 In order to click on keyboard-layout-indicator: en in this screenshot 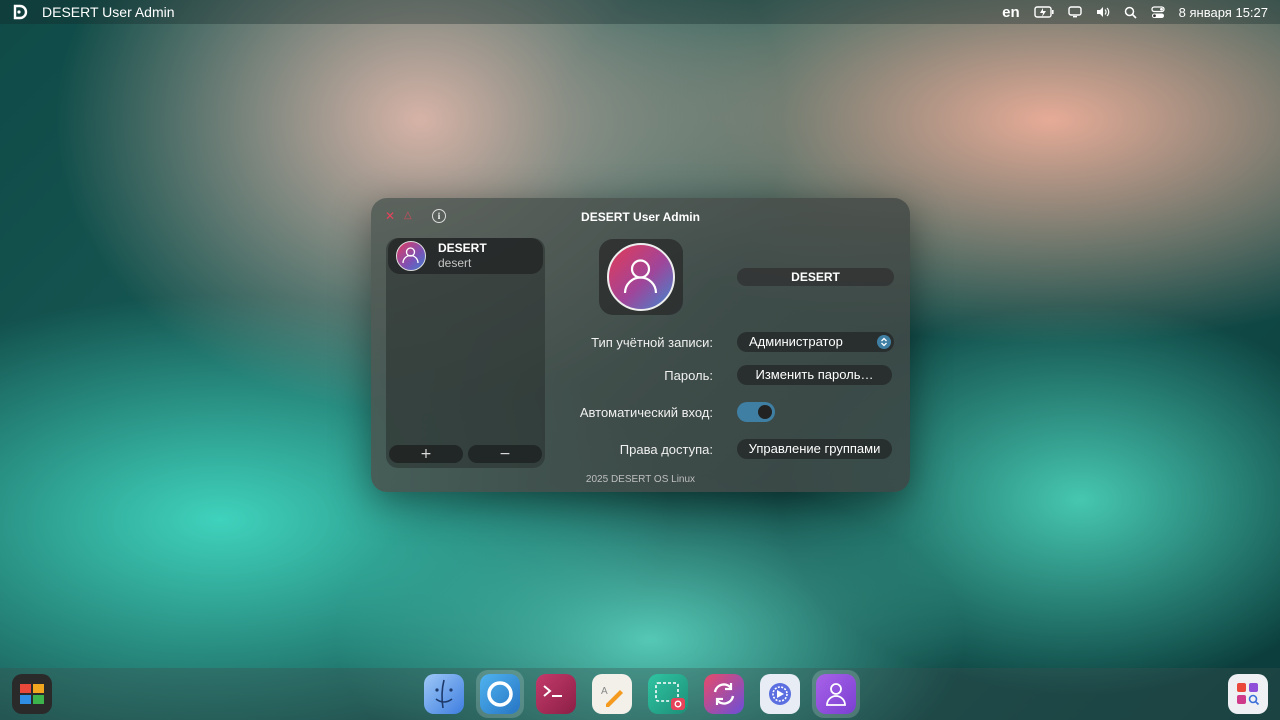, I will do `click(1011, 12)`.